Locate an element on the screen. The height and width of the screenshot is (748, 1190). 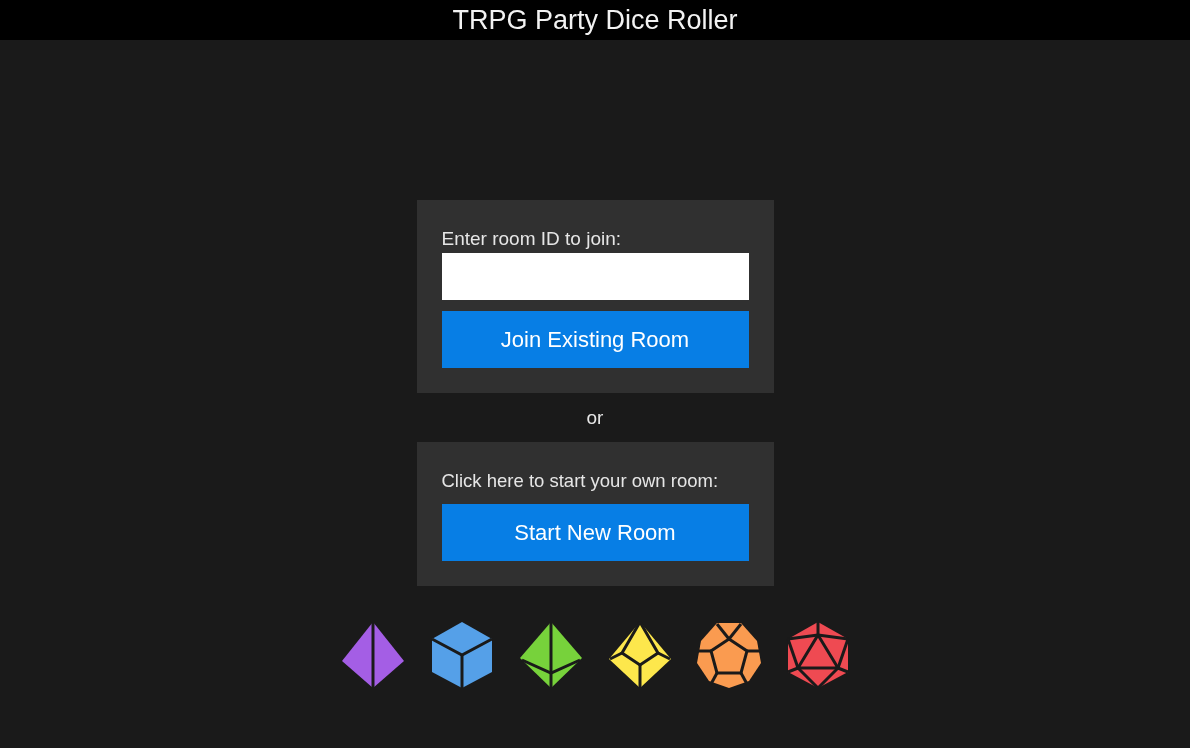
d20-die-icon is located at coordinates (817, 655).